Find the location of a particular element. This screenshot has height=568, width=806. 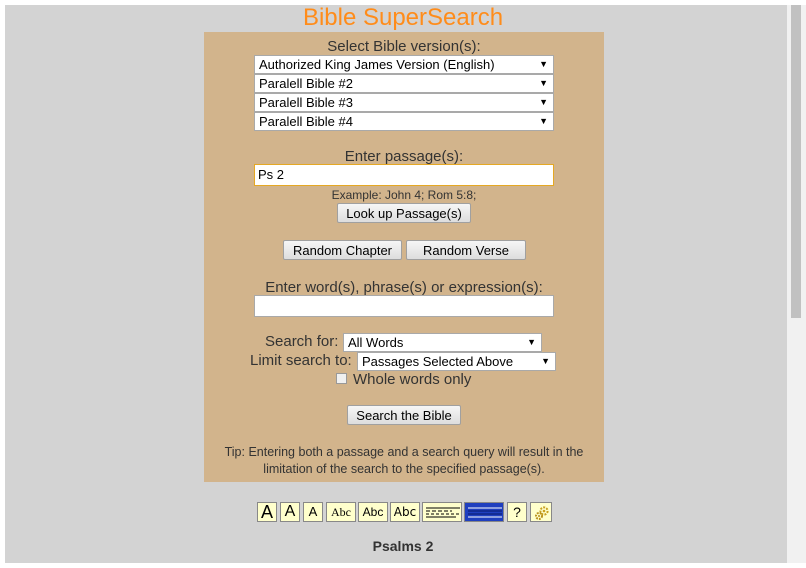

search-words-input is located at coordinates (404, 306).